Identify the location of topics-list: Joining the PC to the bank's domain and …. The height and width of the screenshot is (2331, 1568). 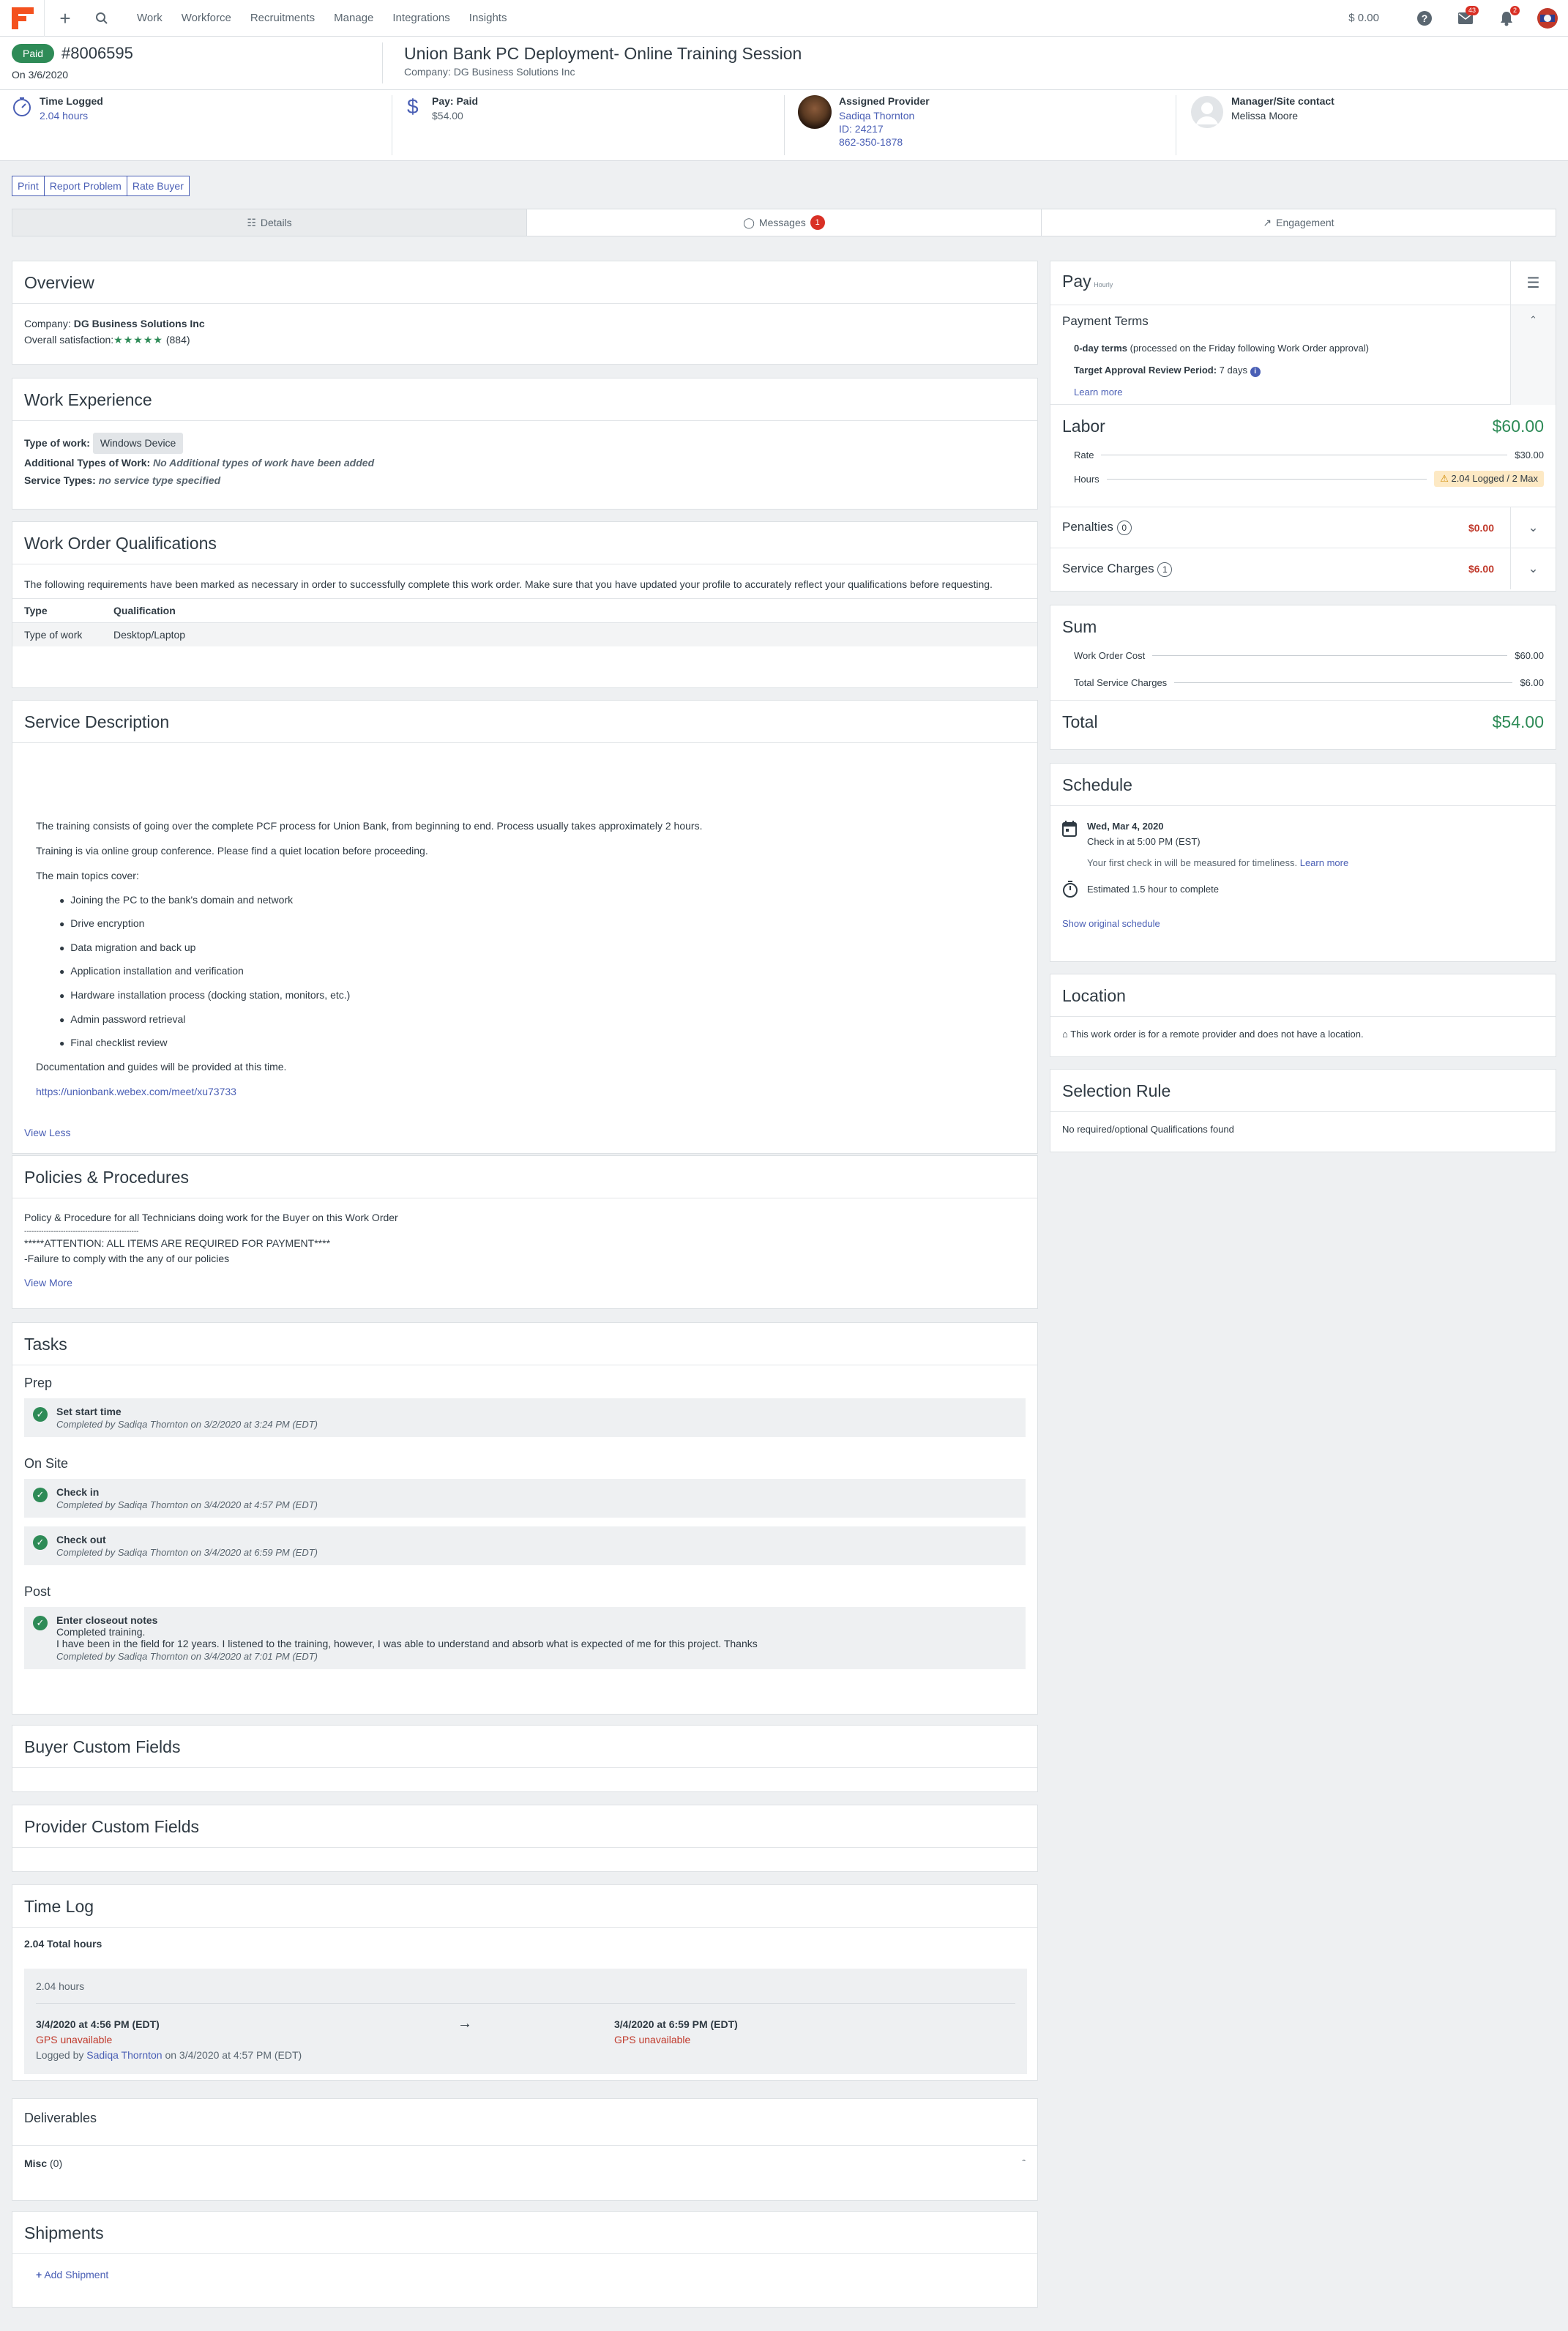
(536, 971).